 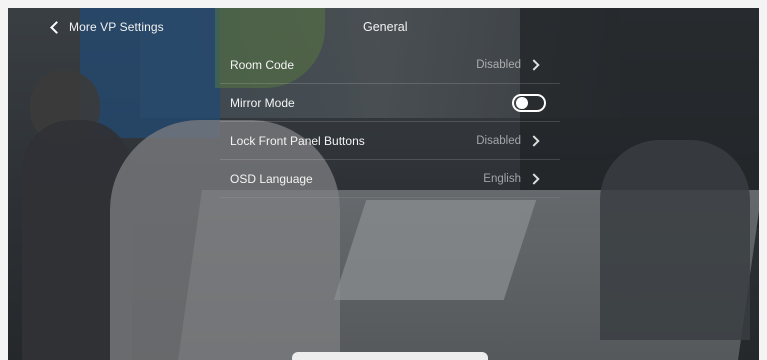 I want to click on setting-label: Lock Front Panel Buttons, so click(x=297, y=140).